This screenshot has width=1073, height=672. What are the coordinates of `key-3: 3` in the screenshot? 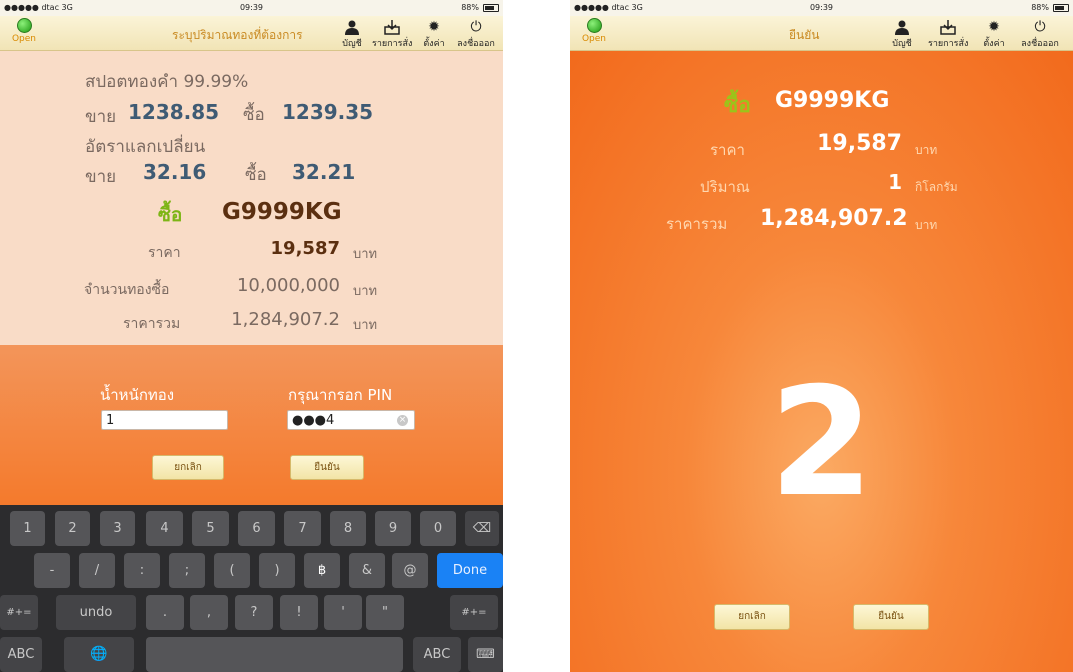 It's located at (117, 528).